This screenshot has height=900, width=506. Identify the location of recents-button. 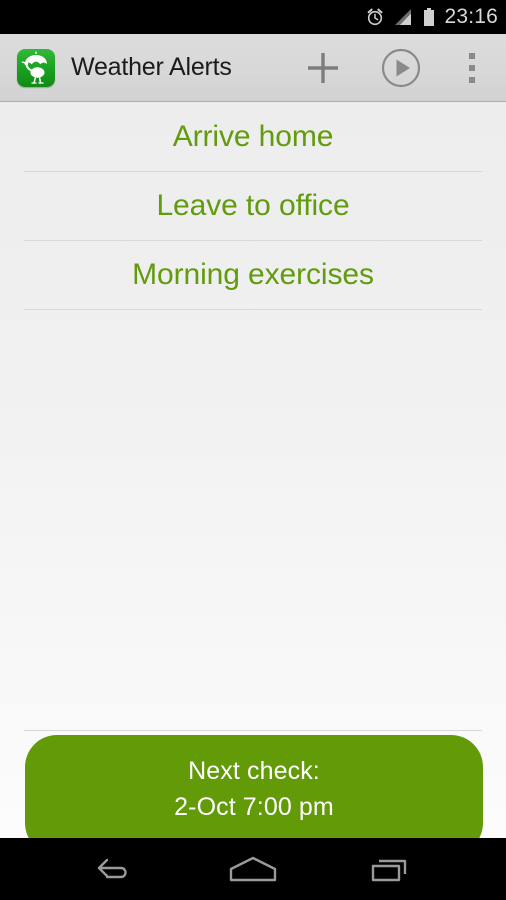
(390, 869).